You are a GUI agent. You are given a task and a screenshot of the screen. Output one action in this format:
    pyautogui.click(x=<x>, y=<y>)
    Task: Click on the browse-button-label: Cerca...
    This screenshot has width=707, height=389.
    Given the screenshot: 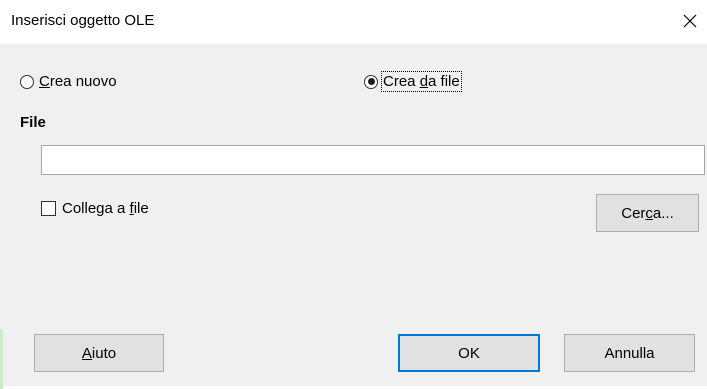 What is the action you would take?
    pyautogui.click(x=647, y=213)
    